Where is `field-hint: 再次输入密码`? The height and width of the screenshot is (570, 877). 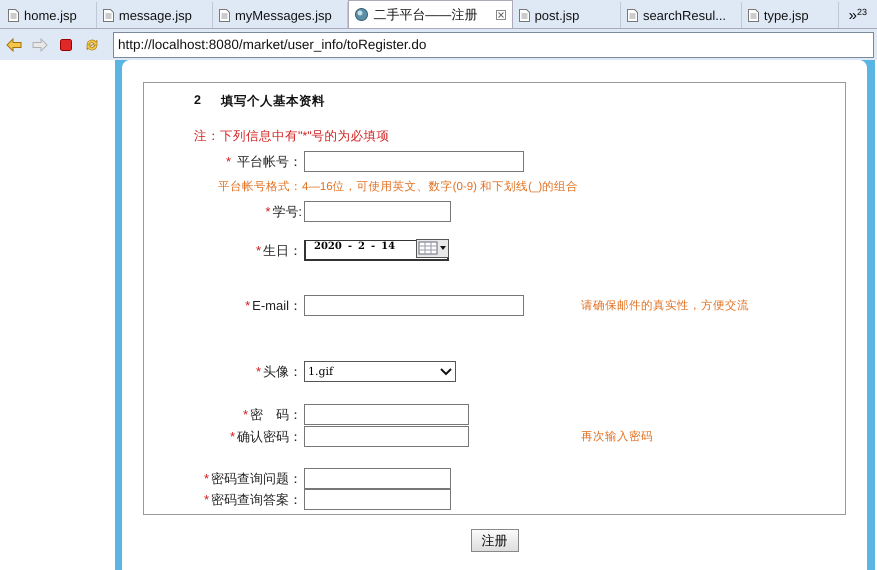
field-hint: 再次输入密码 is located at coordinates (617, 436).